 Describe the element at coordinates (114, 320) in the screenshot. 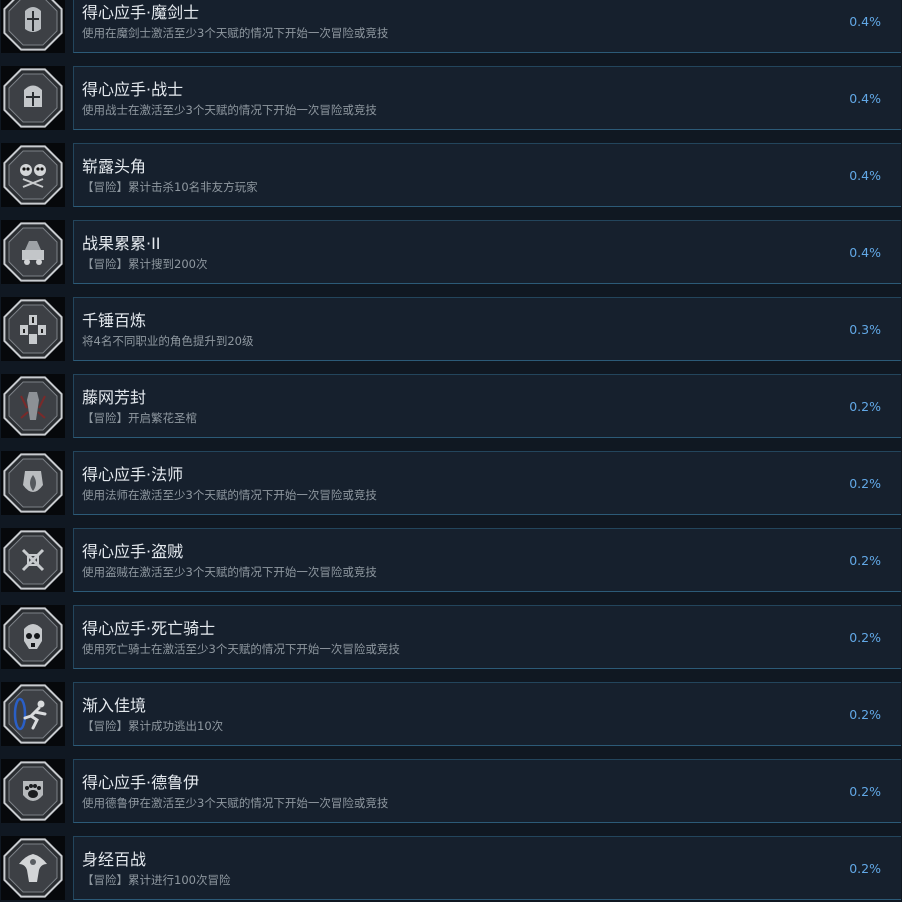

I see `achievement-title: 千锤百炼` at that location.